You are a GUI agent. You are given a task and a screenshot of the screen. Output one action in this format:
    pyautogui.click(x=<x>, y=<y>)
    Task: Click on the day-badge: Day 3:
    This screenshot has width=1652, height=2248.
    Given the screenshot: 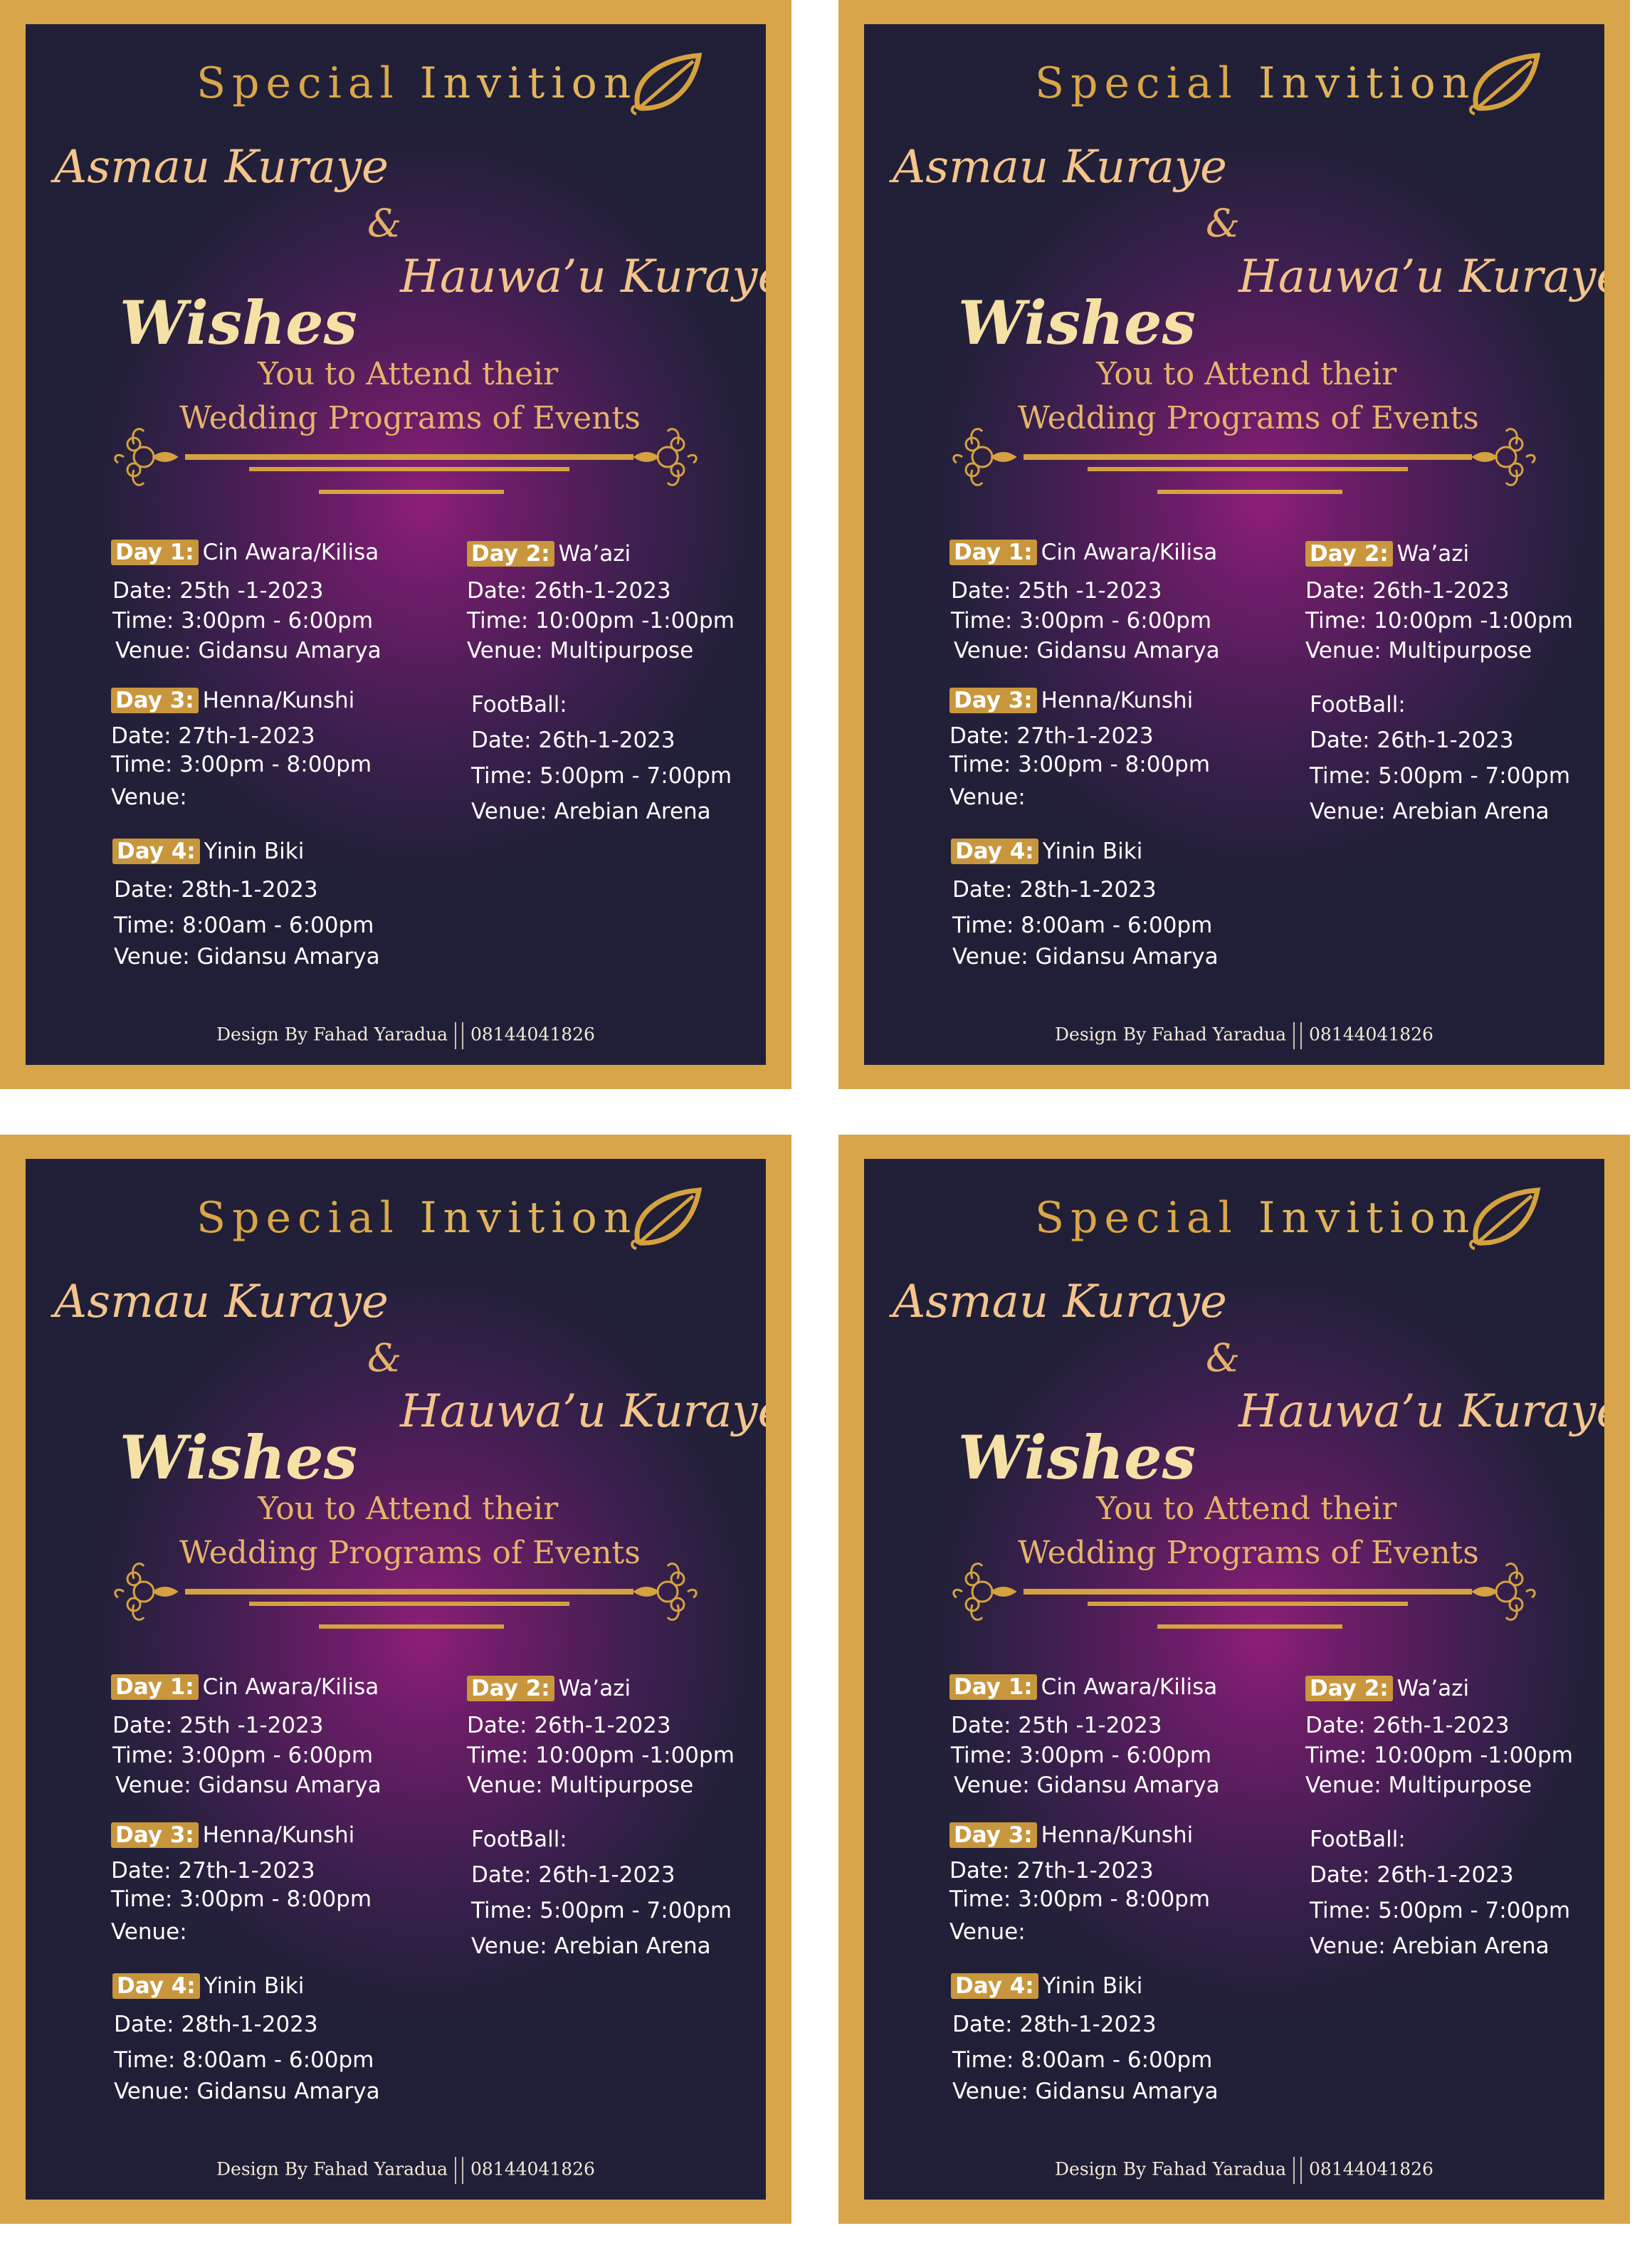 What is the action you would take?
    pyautogui.click(x=993, y=1835)
    